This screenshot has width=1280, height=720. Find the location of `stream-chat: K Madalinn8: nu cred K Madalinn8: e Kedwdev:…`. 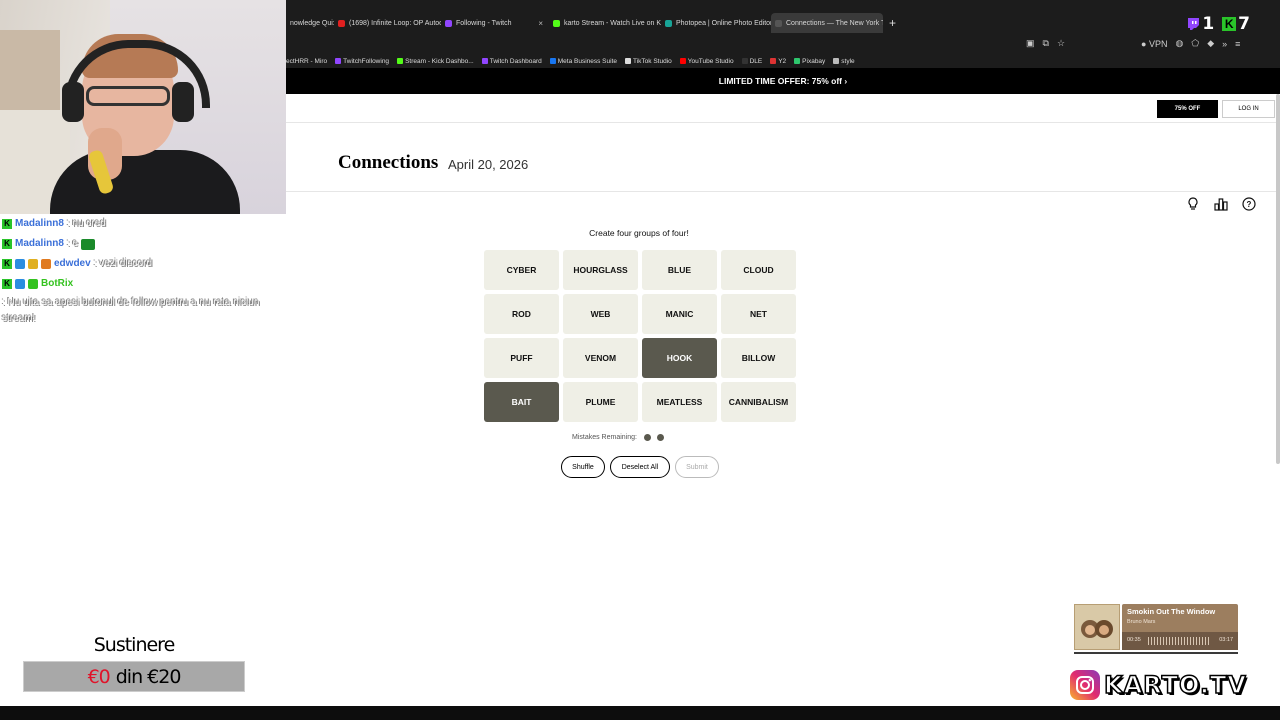

stream-chat: K Madalinn8: nu cred K Madalinn8: e Kedwdev:… is located at coordinates (144, 273).